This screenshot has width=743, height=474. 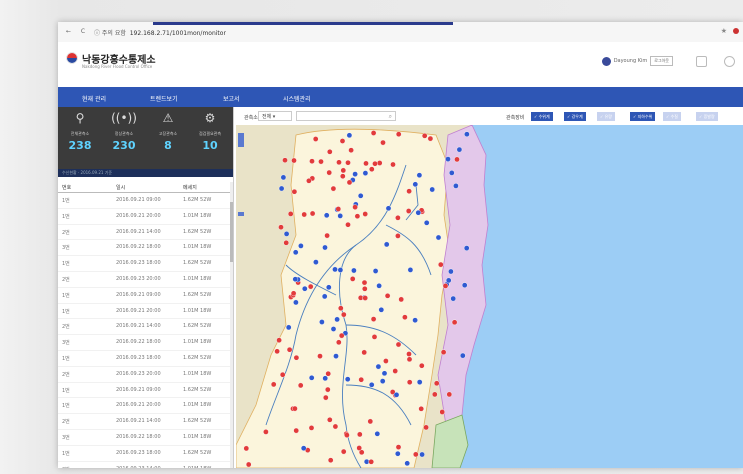 What do you see at coordinates (390, 117) in the screenshot?
I see `search-icon: ⌕` at bounding box center [390, 117].